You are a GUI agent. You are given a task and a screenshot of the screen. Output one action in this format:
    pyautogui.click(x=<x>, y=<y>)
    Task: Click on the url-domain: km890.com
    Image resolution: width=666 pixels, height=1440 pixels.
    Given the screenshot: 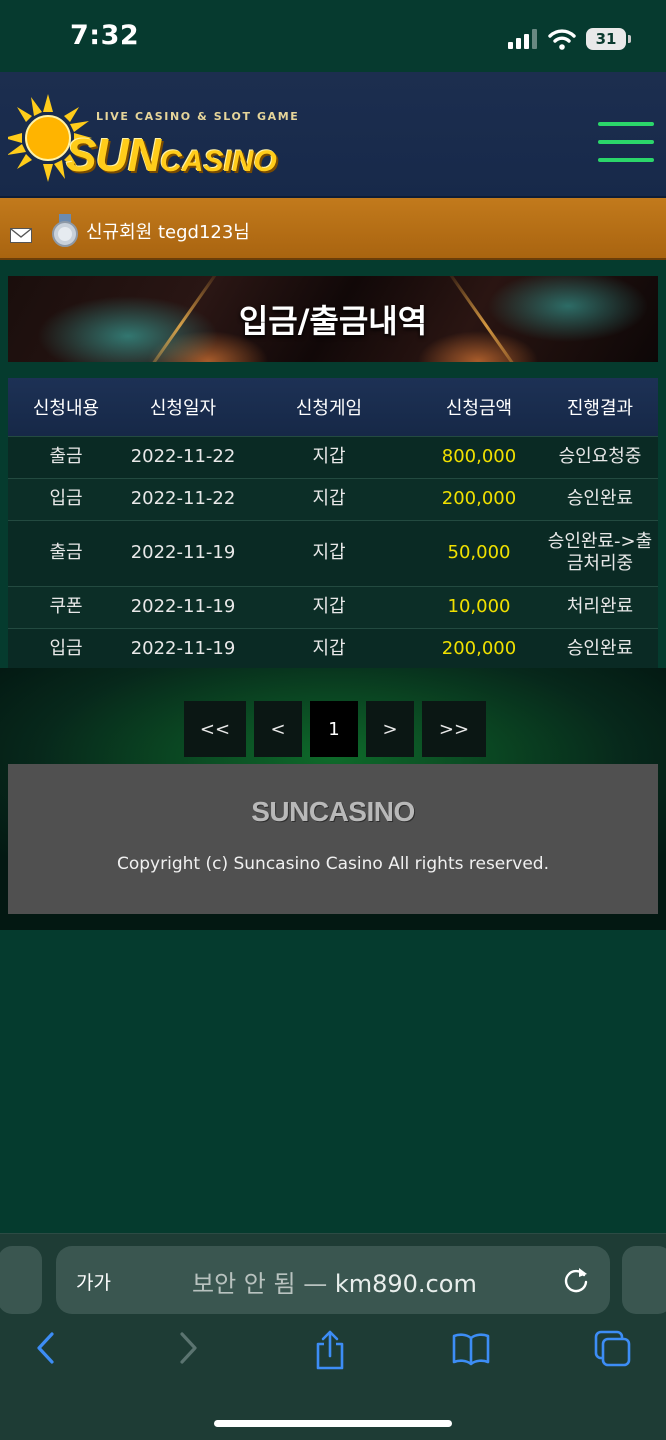 What is the action you would take?
    pyautogui.click(x=405, y=1284)
    